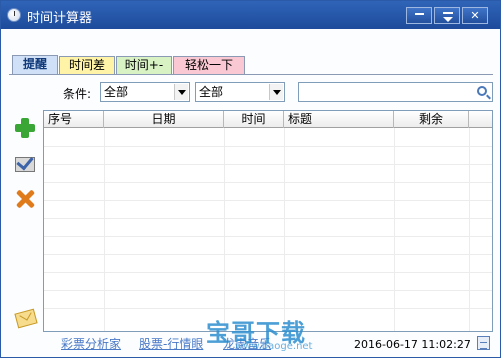  What do you see at coordinates (35, 65) in the screenshot?
I see `tab-remind: 提醒` at bounding box center [35, 65].